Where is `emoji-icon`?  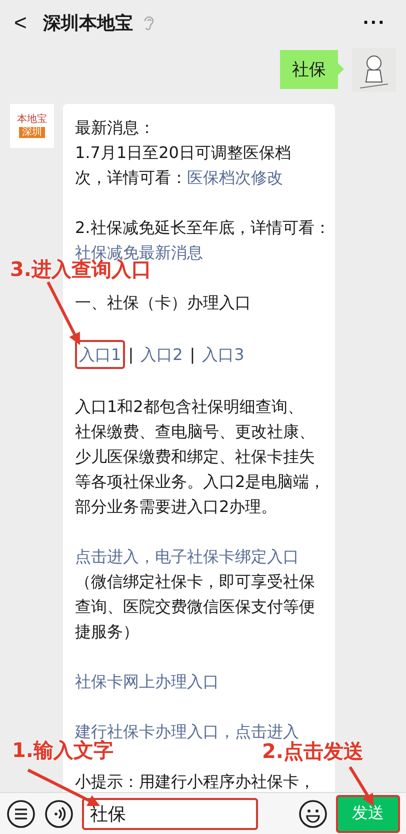
emoji-icon is located at coordinates (313, 813).